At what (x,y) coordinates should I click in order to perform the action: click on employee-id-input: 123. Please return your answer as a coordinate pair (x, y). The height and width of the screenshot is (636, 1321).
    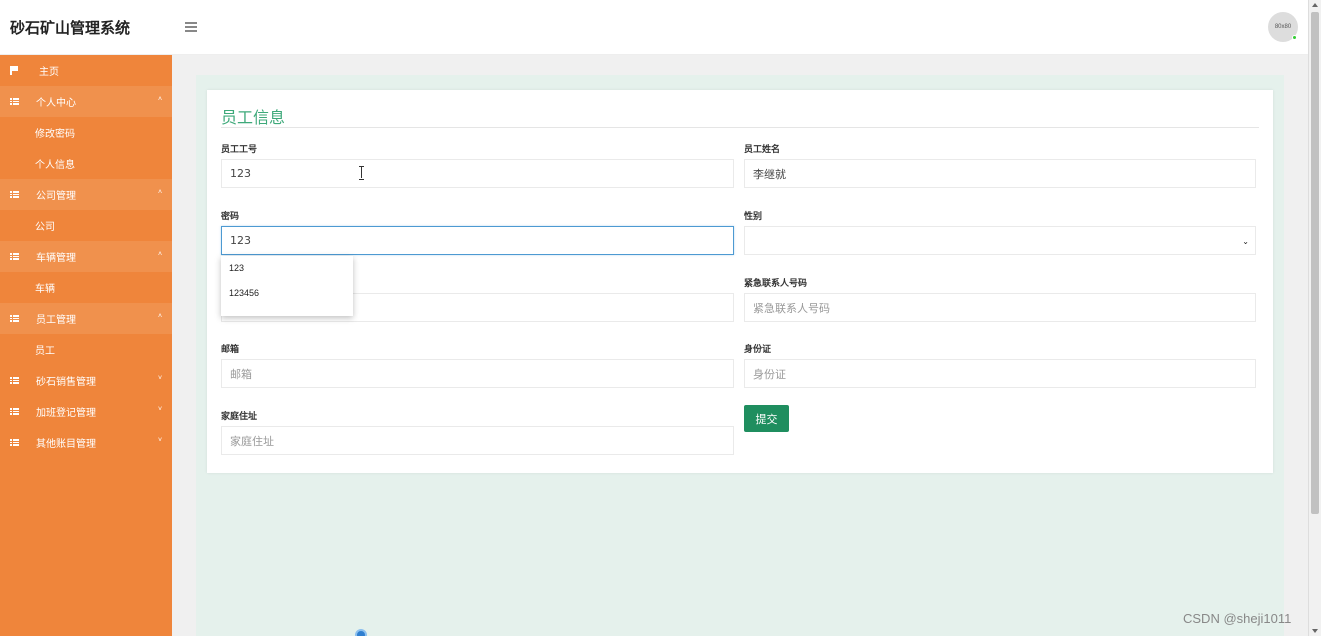
    Looking at the image, I should click on (477, 173).